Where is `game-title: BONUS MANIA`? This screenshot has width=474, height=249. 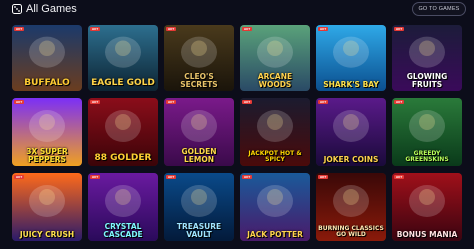
game-title: BONUS MANIA is located at coordinates (427, 234).